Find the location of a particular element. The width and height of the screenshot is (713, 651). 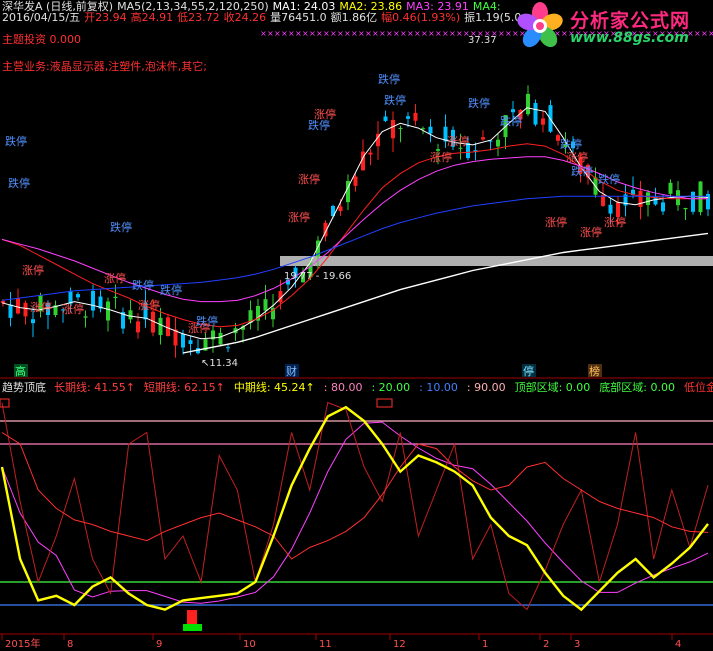

limit-down-label-3: 跌停 is located at coordinates (143, 285).